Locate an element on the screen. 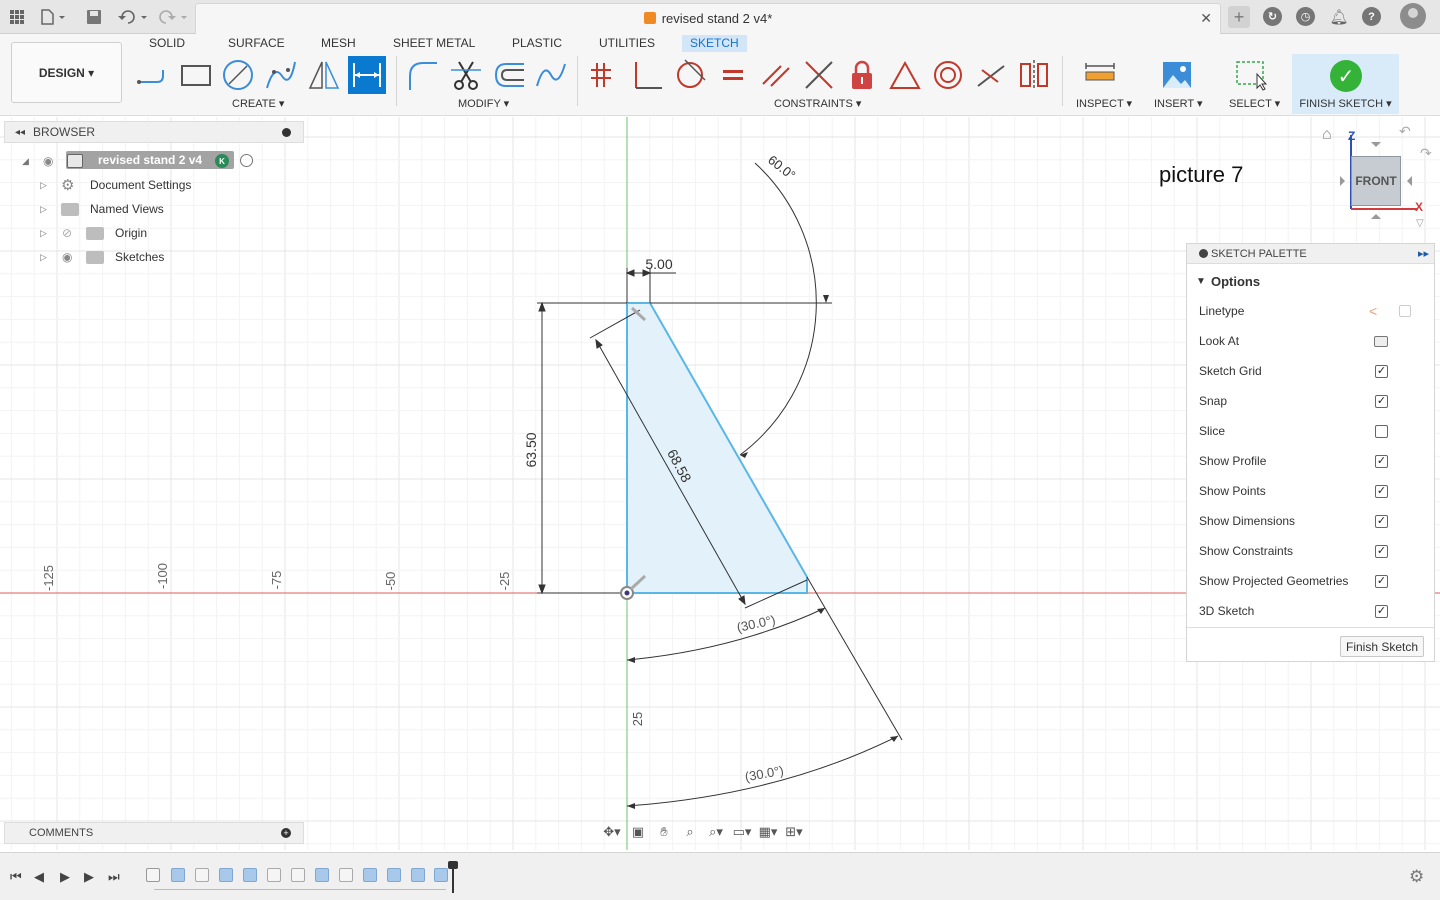 The image size is (1440, 900). step-back-icon: ◀ is located at coordinates (39, 877).